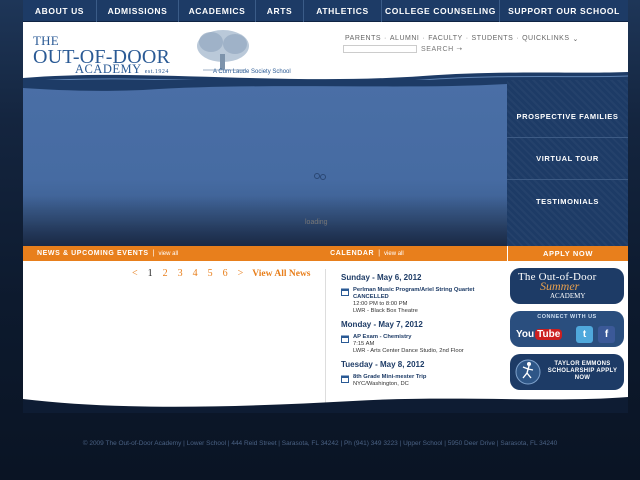 The image size is (640, 480). I want to click on column-divider, so click(325, 340).